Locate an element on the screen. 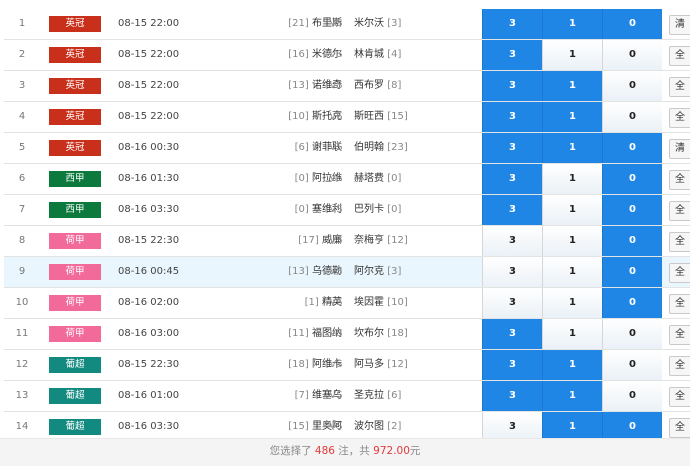 This screenshot has height=466, width=690. away-name: 赫塔费 is located at coordinates (369, 178).